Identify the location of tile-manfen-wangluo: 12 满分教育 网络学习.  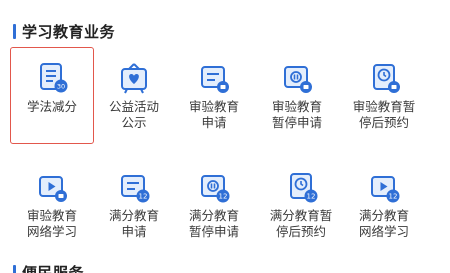
(384, 203).